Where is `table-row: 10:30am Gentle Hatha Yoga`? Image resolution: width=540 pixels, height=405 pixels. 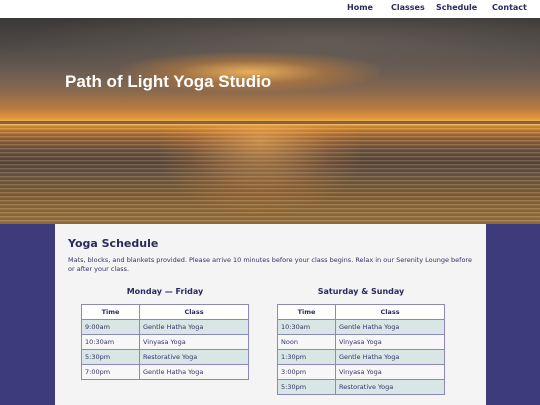
table-row: 10:30am Gentle Hatha Yoga is located at coordinates (361, 327).